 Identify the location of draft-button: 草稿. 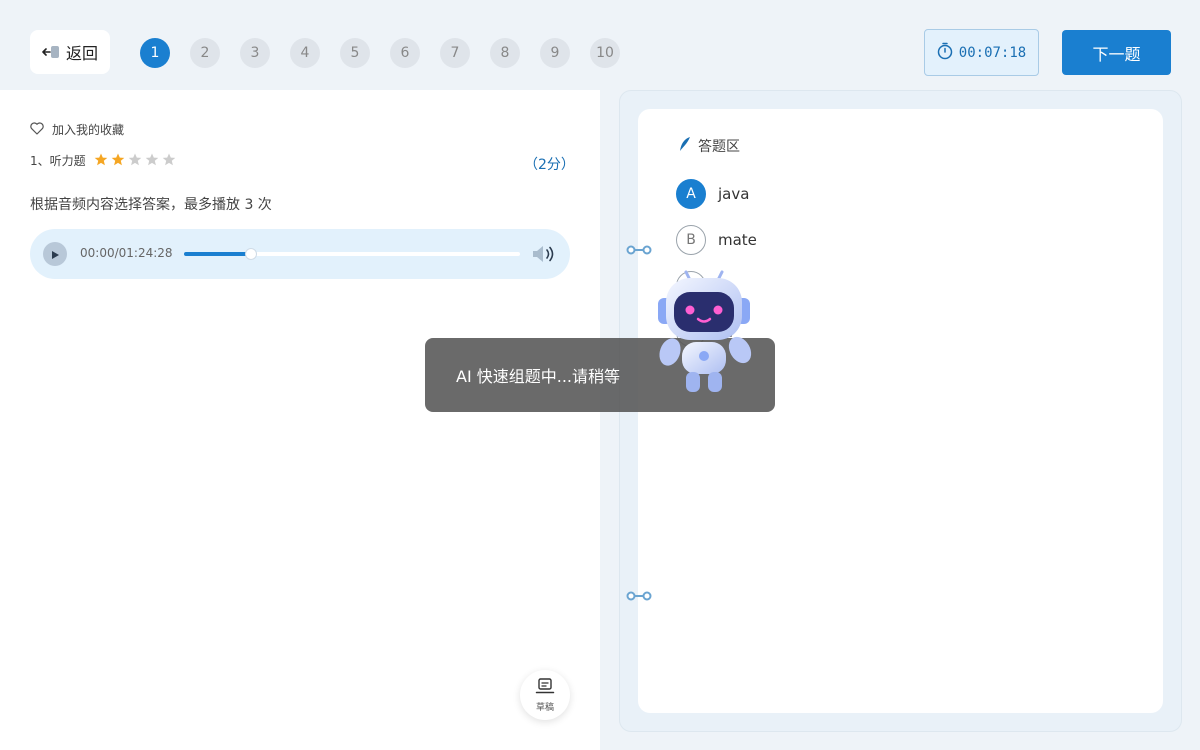
(545, 695).